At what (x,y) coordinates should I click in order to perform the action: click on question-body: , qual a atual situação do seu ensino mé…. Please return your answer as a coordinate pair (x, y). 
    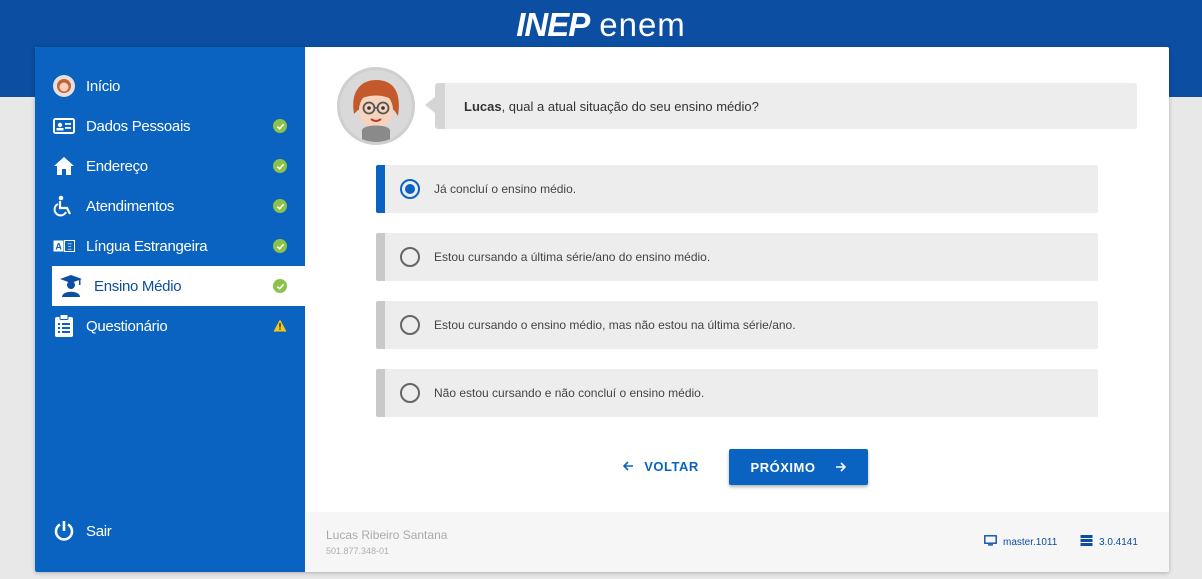
    Looking at the image, I should click on (630, 106).